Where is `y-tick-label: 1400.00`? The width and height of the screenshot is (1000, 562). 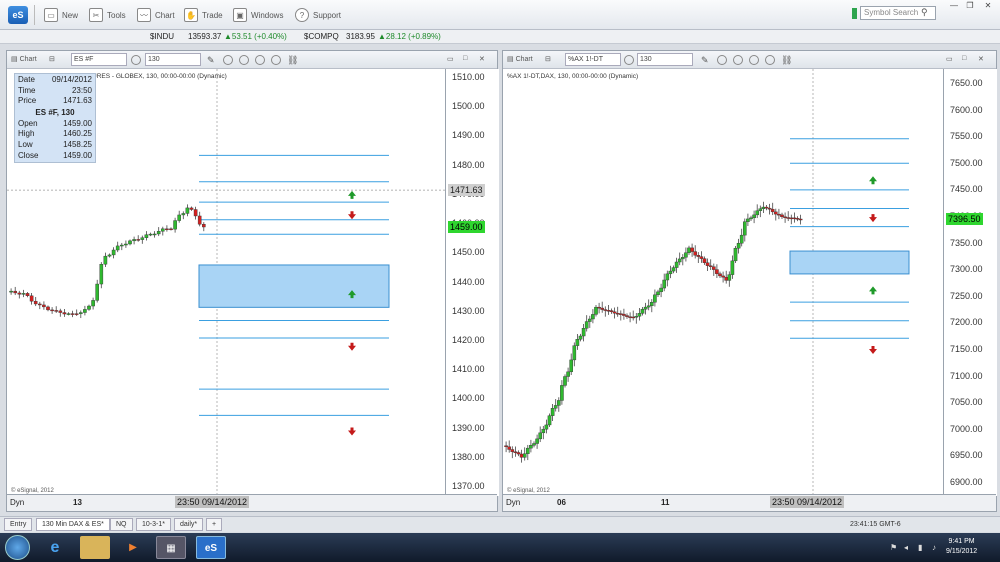
y-tick-label: 1400.00 is located at coordinates (468, 398).